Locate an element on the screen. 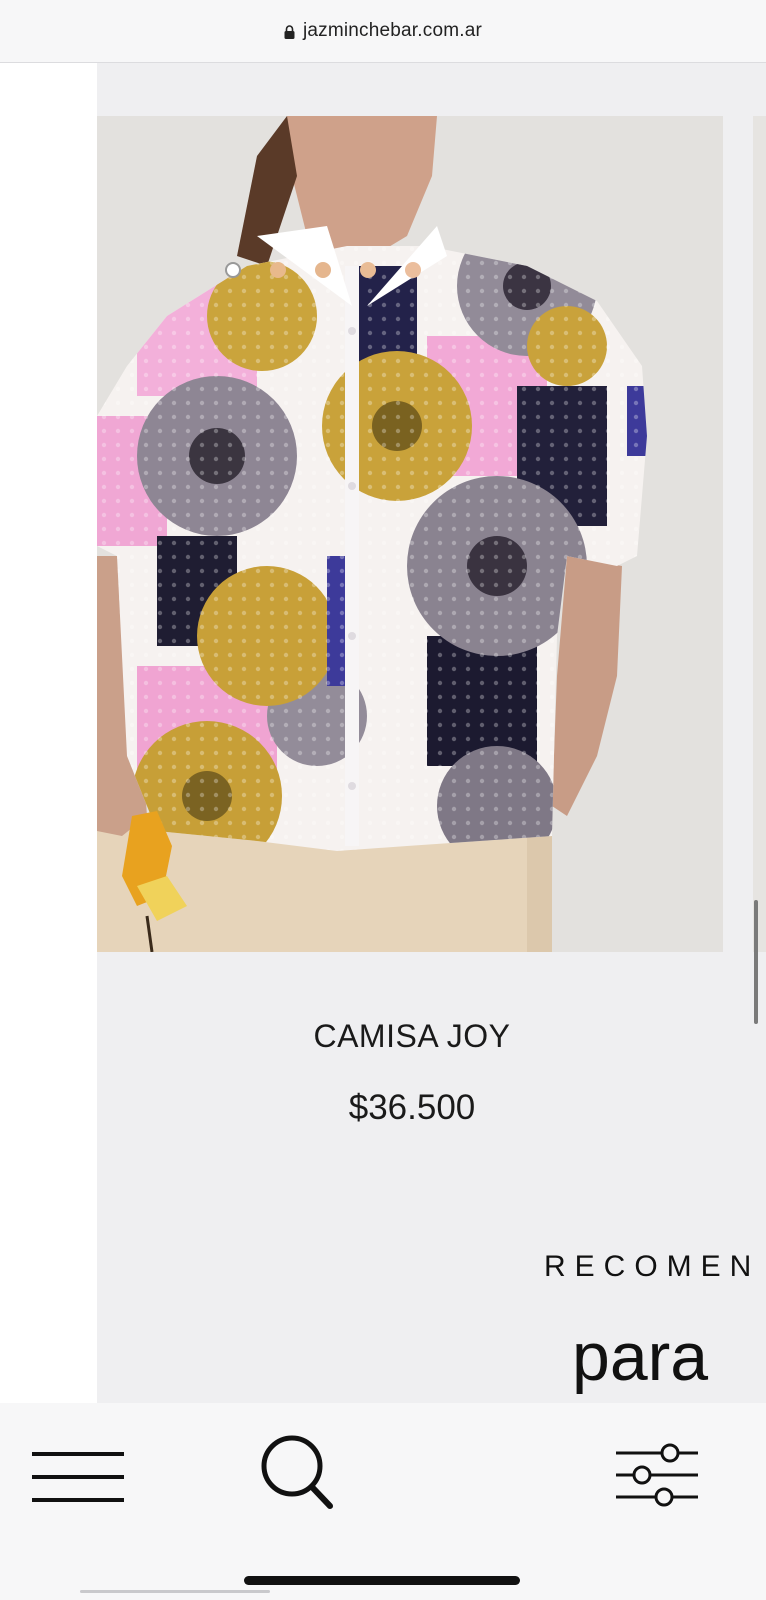 The width and height of the screenshot is (766, 1600). home-indicator is located at coordinates (382, 1580).